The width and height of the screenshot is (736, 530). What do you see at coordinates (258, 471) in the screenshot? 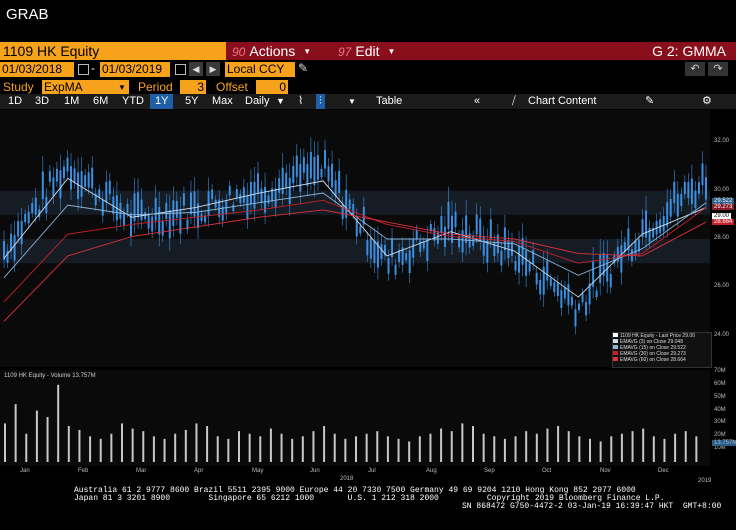
I see `month-label: May` at bounding box center [258, 471].